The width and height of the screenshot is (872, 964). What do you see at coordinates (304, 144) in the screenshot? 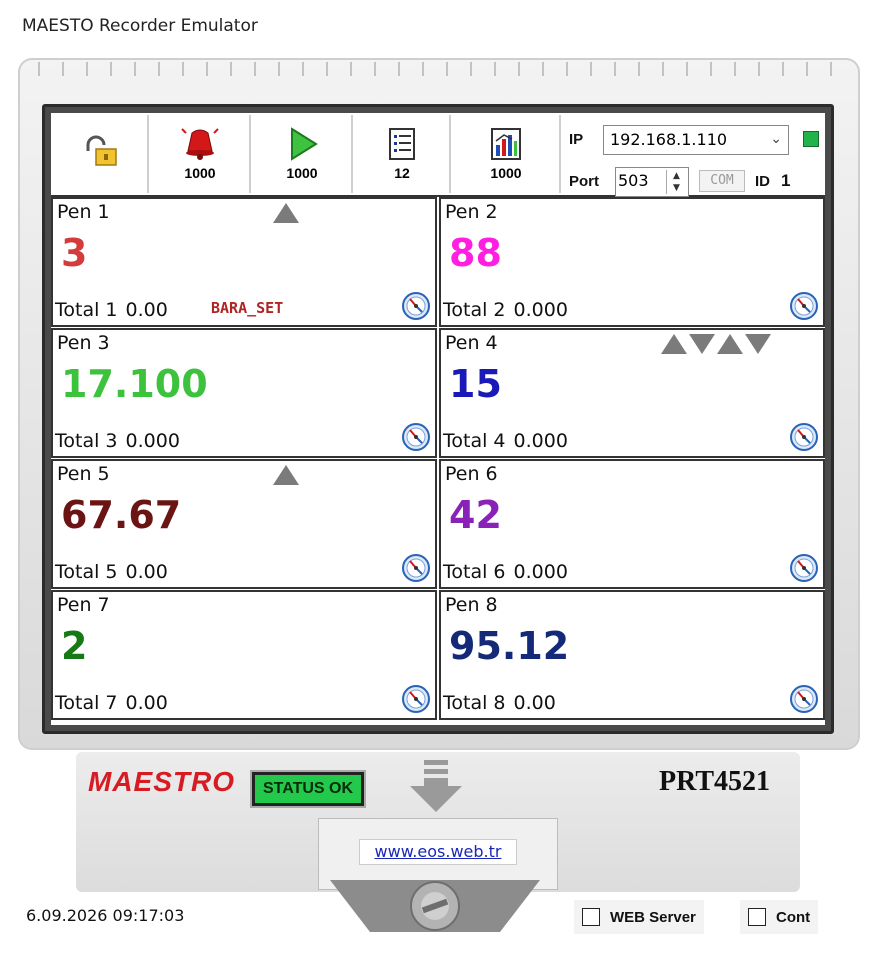
I see `play-icon` at bounding box center [304, 144].